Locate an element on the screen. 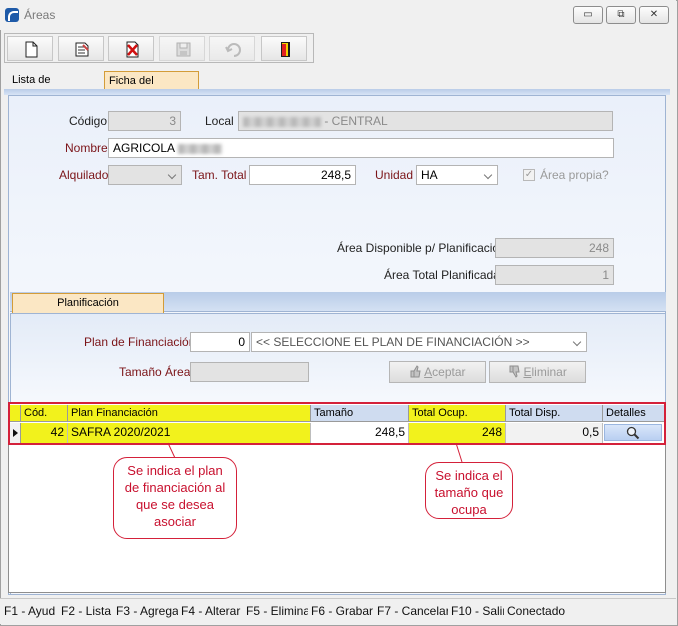  callout-tamano: Se indica el tamaño que ocupa is located at coordinates (469, 490).